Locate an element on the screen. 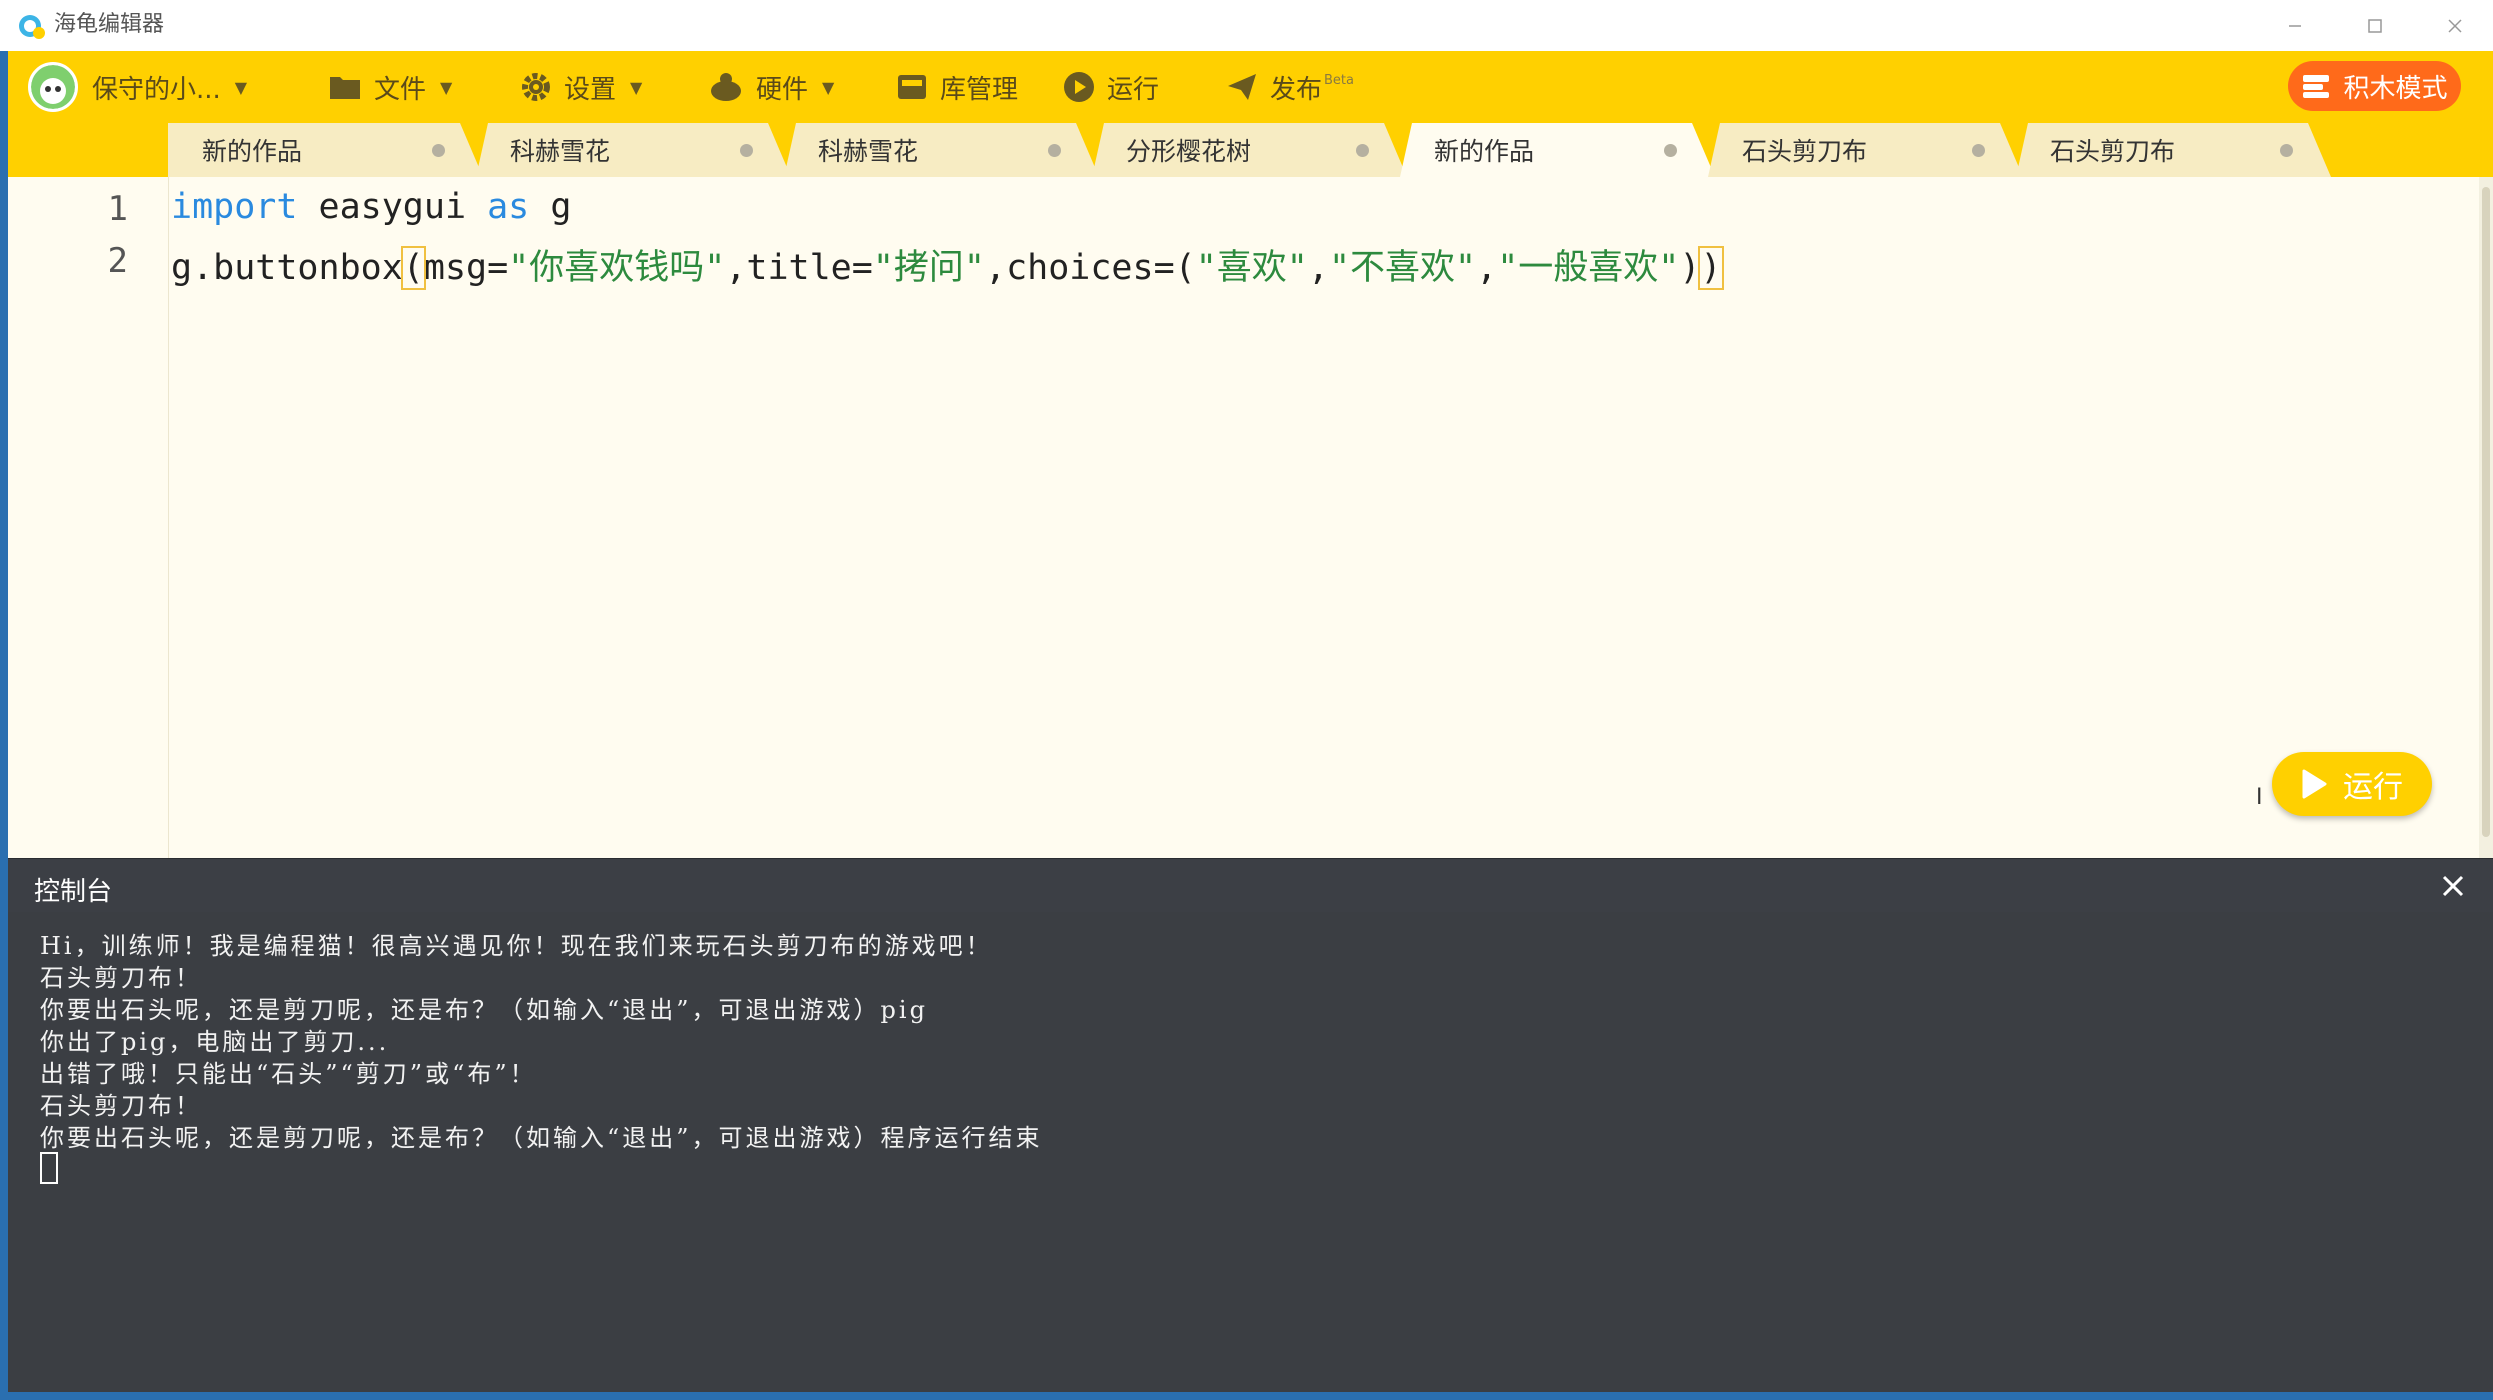  tab-file-1: 新的作品 is located at coordinates (325, 150).